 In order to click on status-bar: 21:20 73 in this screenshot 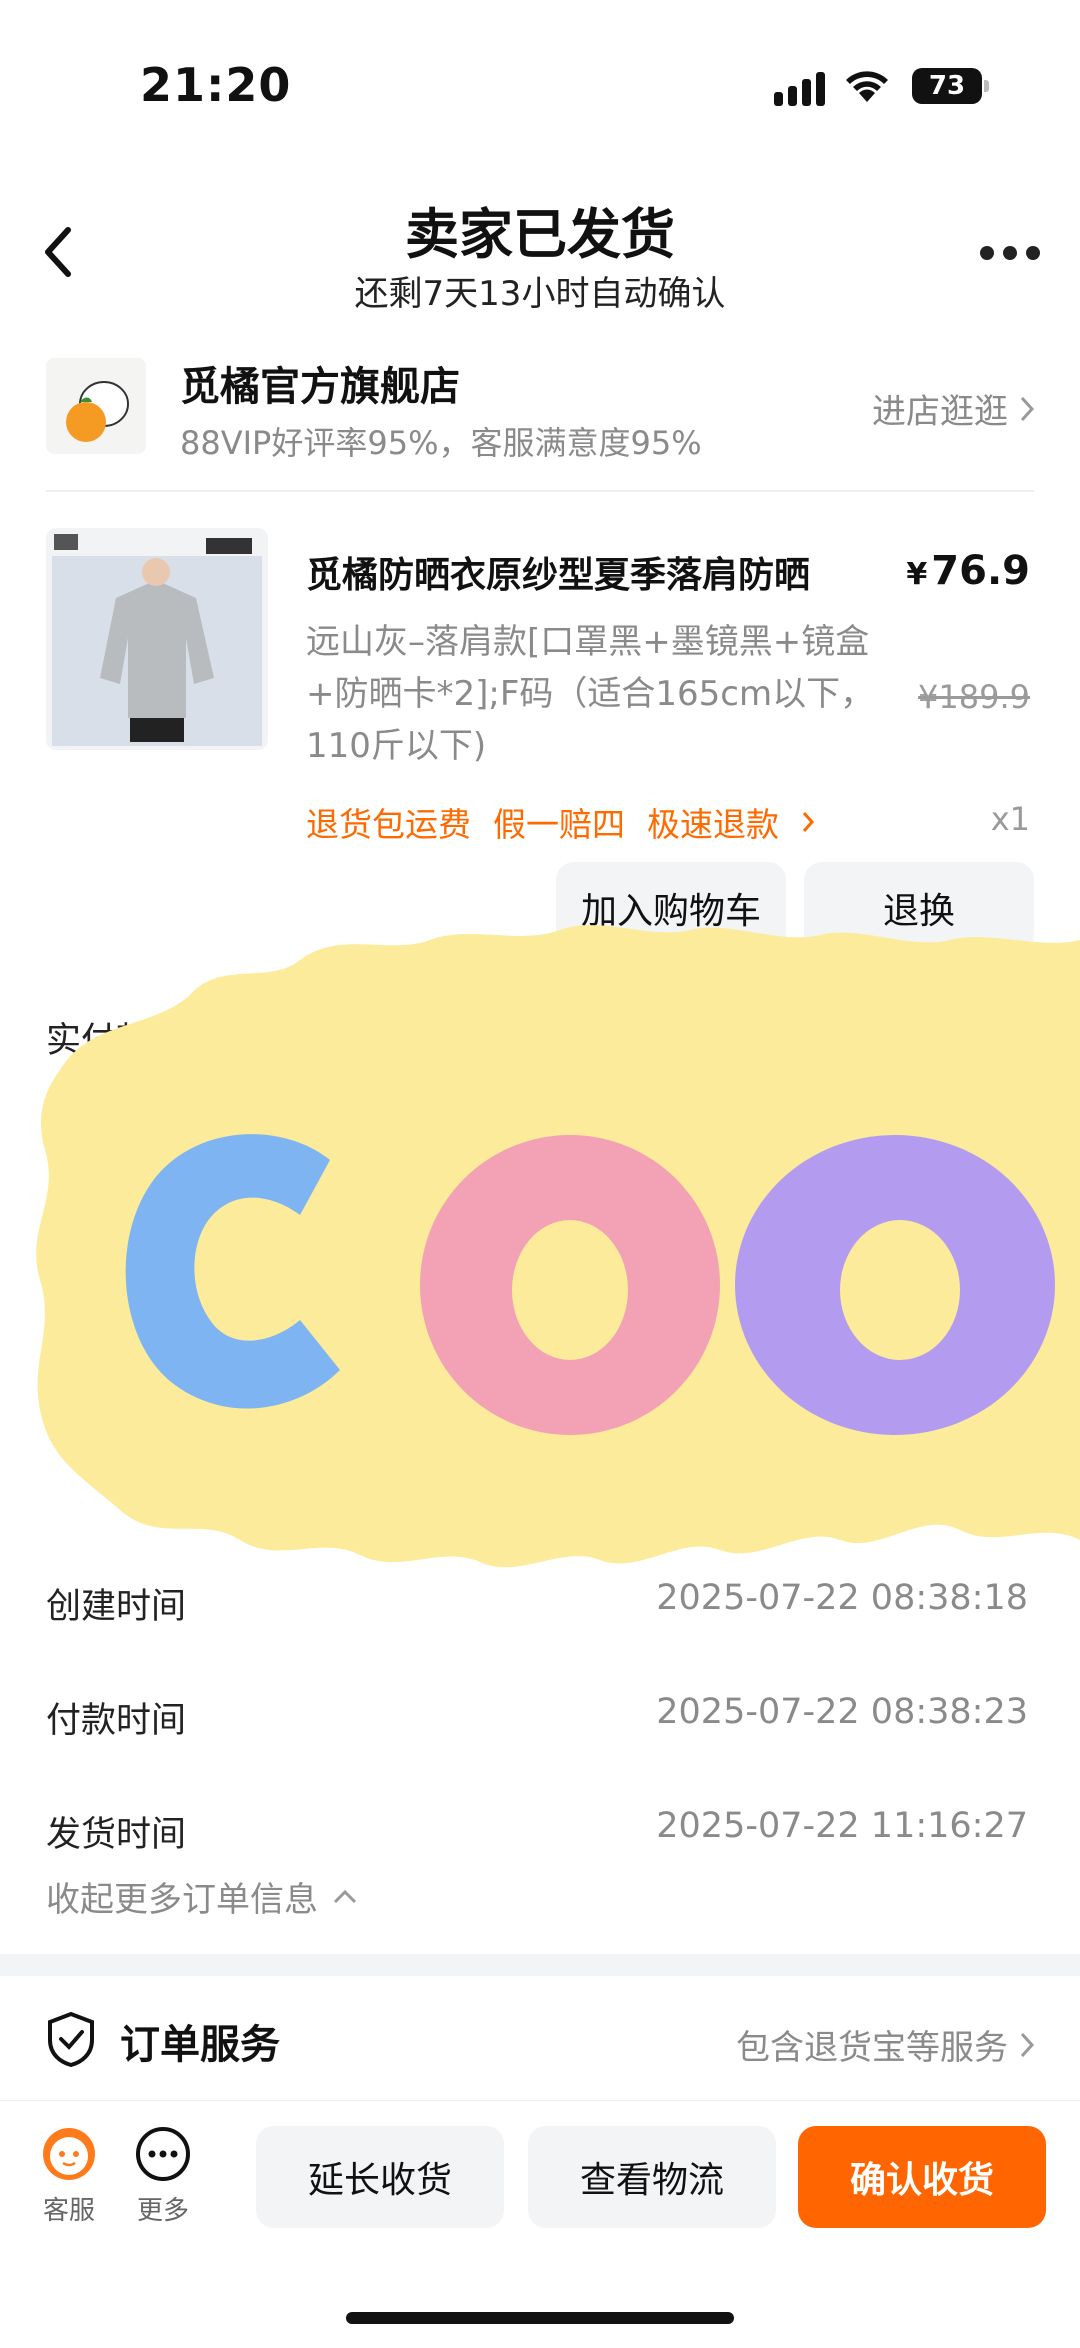, I will do `click(540, 75)`.